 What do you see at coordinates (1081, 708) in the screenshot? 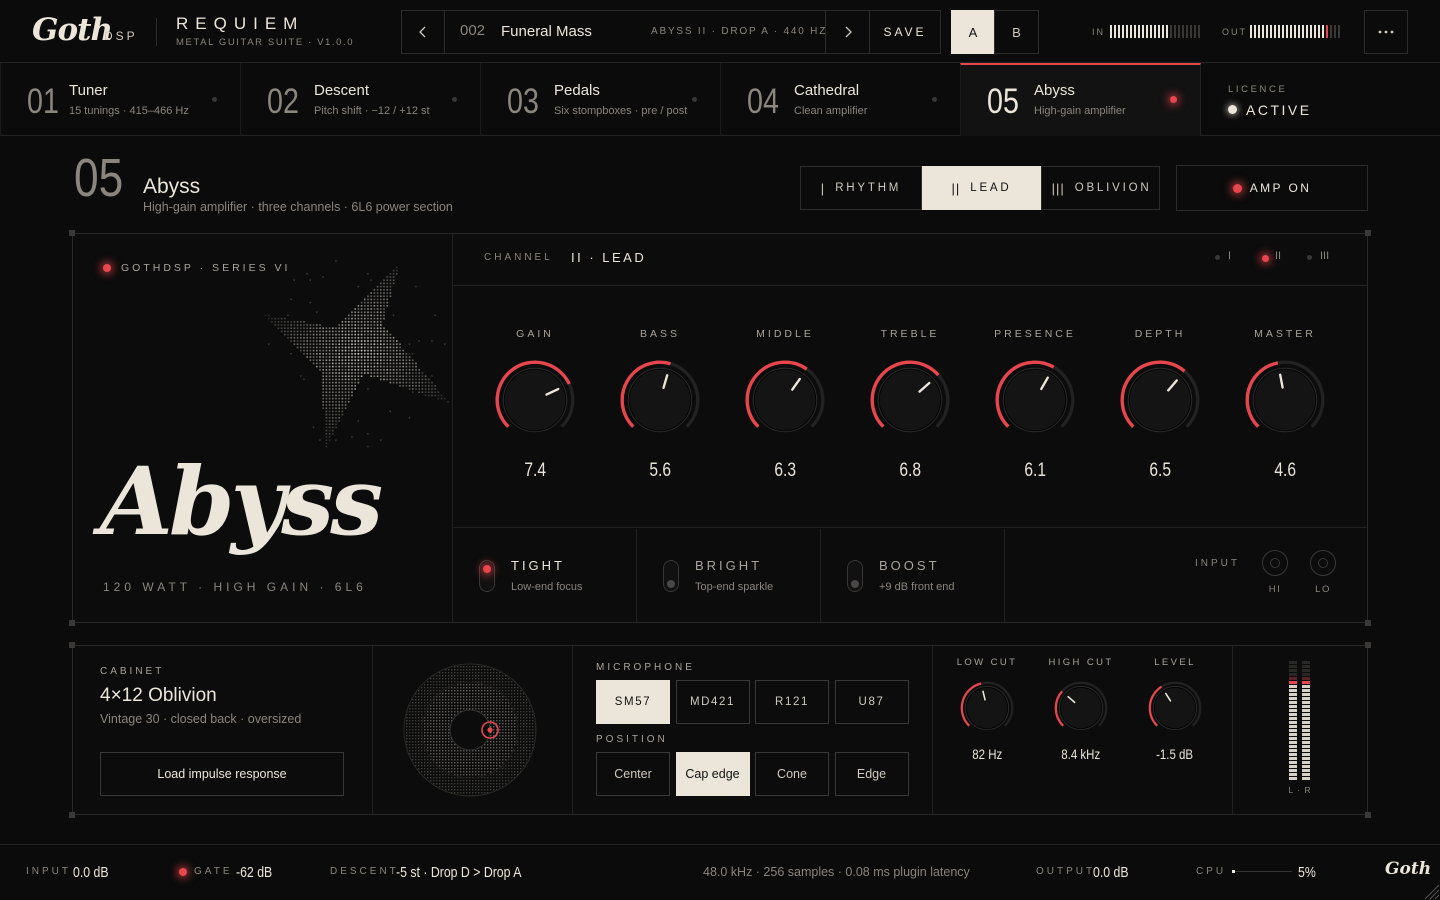
I see `eq-knob-high-cut` at bounding box center [1081, 708].